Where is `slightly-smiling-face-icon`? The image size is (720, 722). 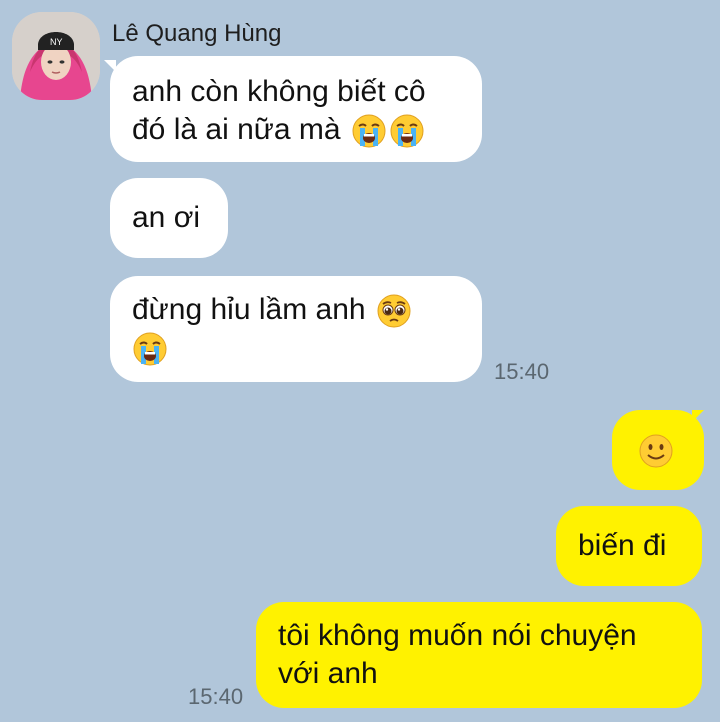 slightly-smiling-face-icon is located at coordinates (656, 451).